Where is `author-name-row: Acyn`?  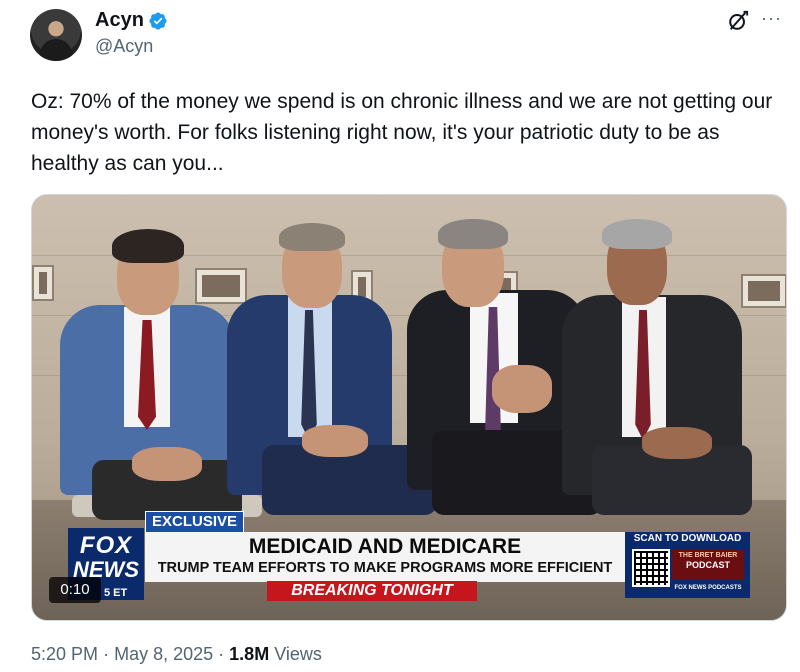 author-name-row: Acyn is located at coordinates (131, 20).